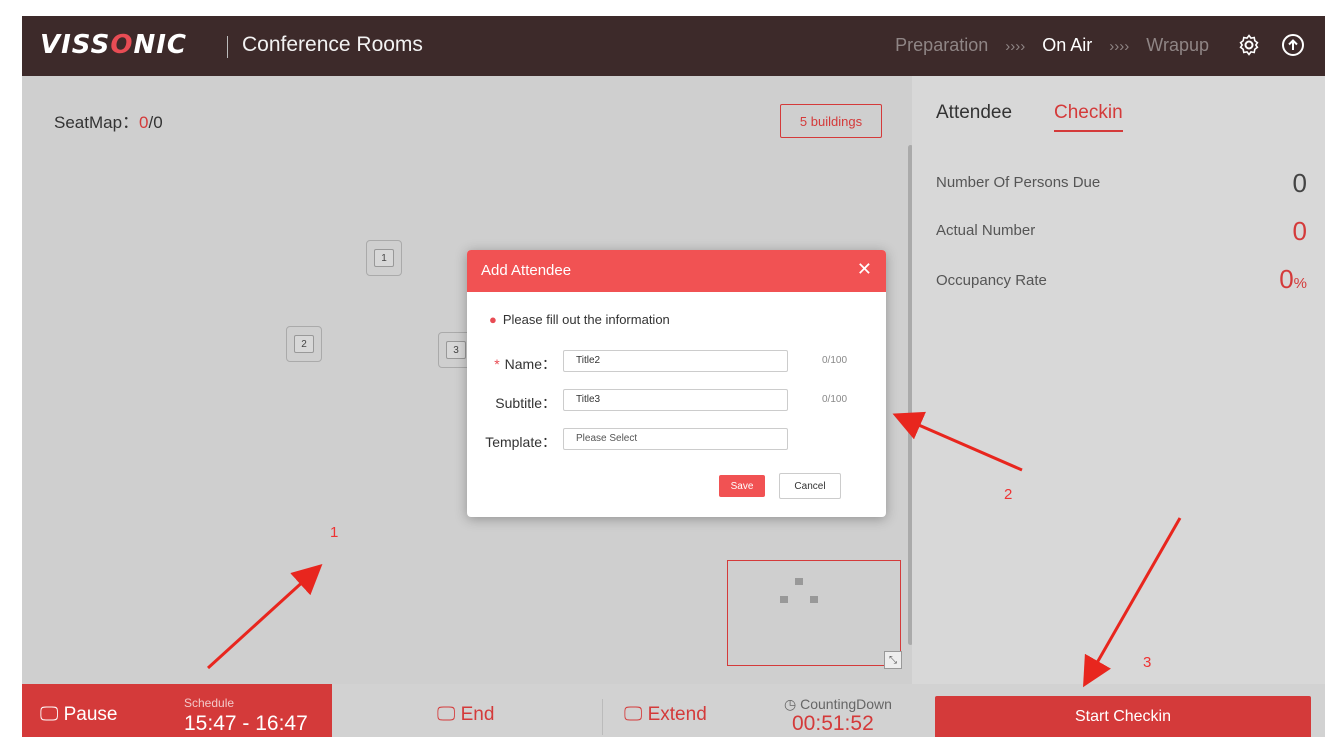  Describe the element at coordinates (246, 723) in the screenshot. I see `schedule-time: 15:47 - 16:47` at that location.